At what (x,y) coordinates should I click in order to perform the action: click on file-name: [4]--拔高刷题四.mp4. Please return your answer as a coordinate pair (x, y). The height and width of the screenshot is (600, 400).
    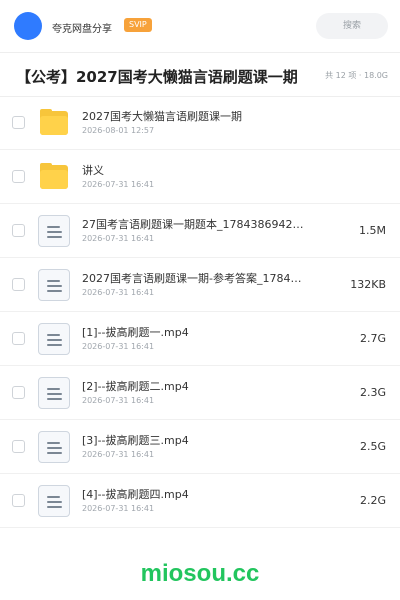
    Looking at the image, I should click on (135, 494).